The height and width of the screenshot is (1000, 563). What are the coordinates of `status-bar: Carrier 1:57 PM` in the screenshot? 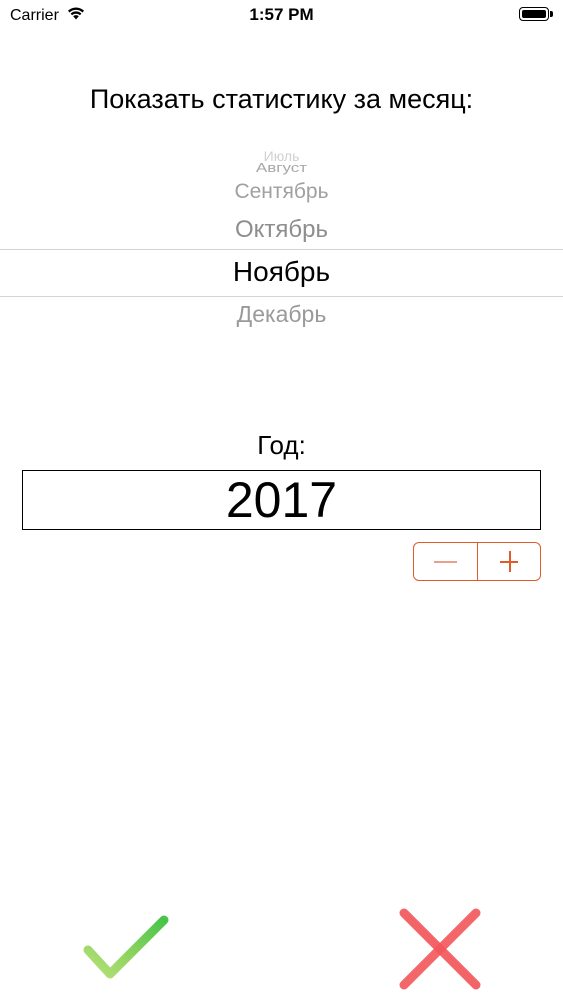 It's located at (281, 15).